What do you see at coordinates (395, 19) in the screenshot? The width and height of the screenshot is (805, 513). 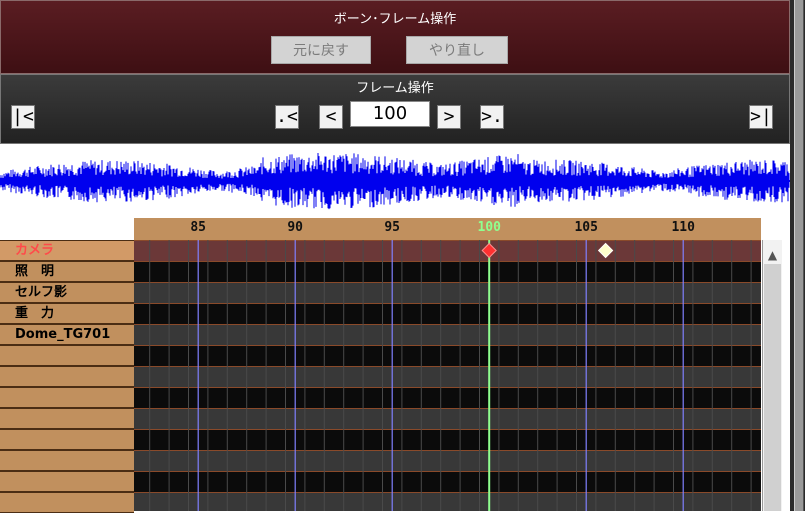 I see `bone-frame-panel-title: ボーン･フレーム操作` at bounding box center [395, 19].